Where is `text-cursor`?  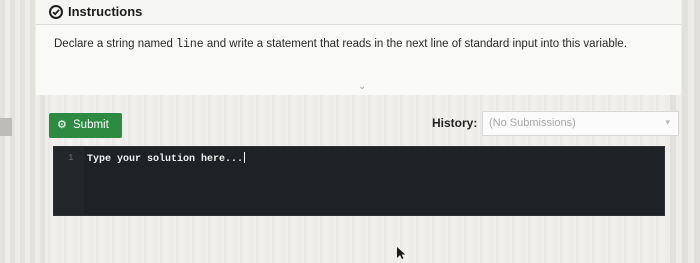 text-cursor is located at coordinates (245, 157).